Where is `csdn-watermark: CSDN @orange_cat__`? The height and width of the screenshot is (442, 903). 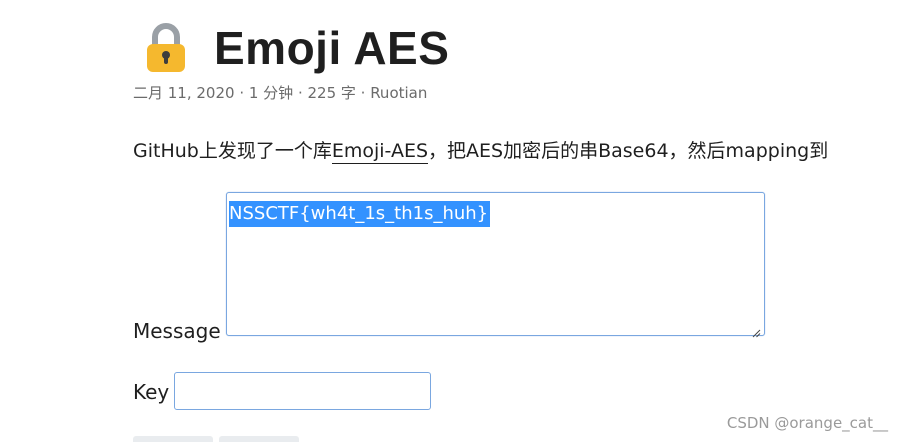
csdn-watermark: CSDN @orange_cat__ is located at coordinates (807, 423).